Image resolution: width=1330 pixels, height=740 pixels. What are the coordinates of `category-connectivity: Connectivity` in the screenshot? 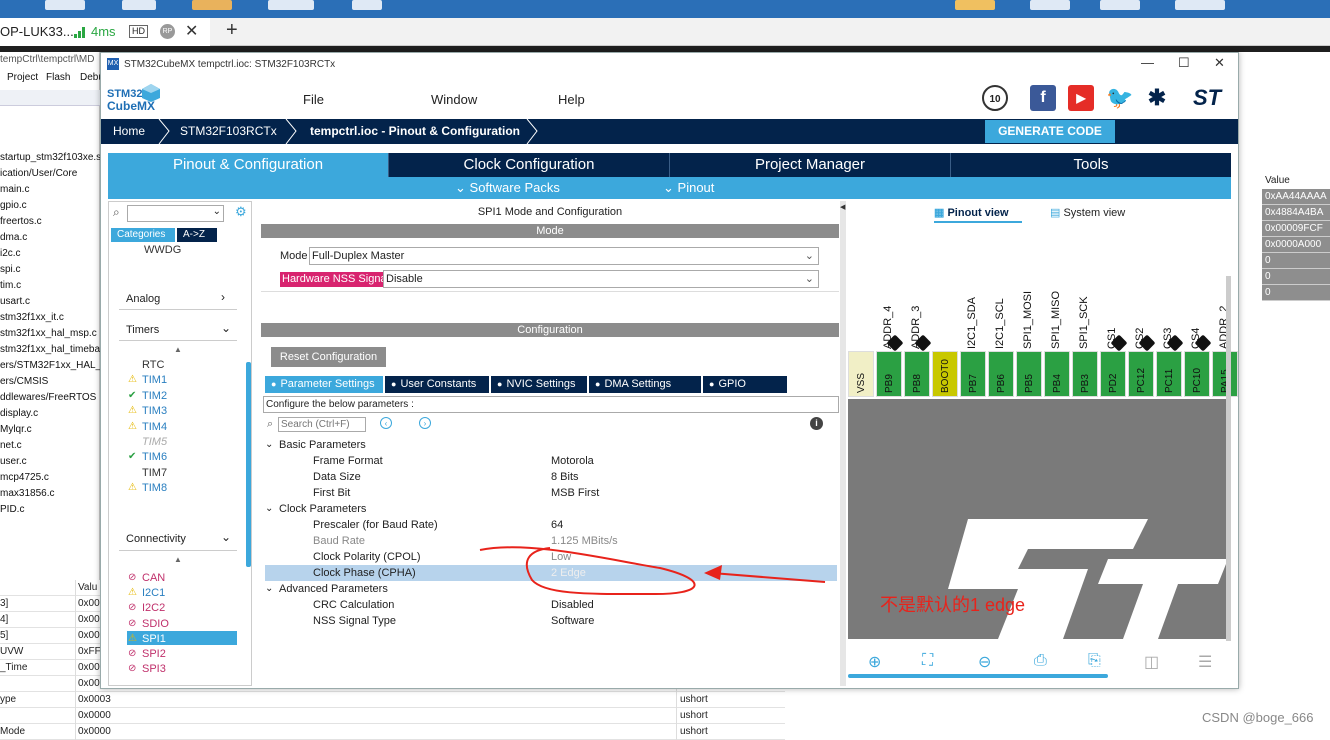 It's located at (156, 539).